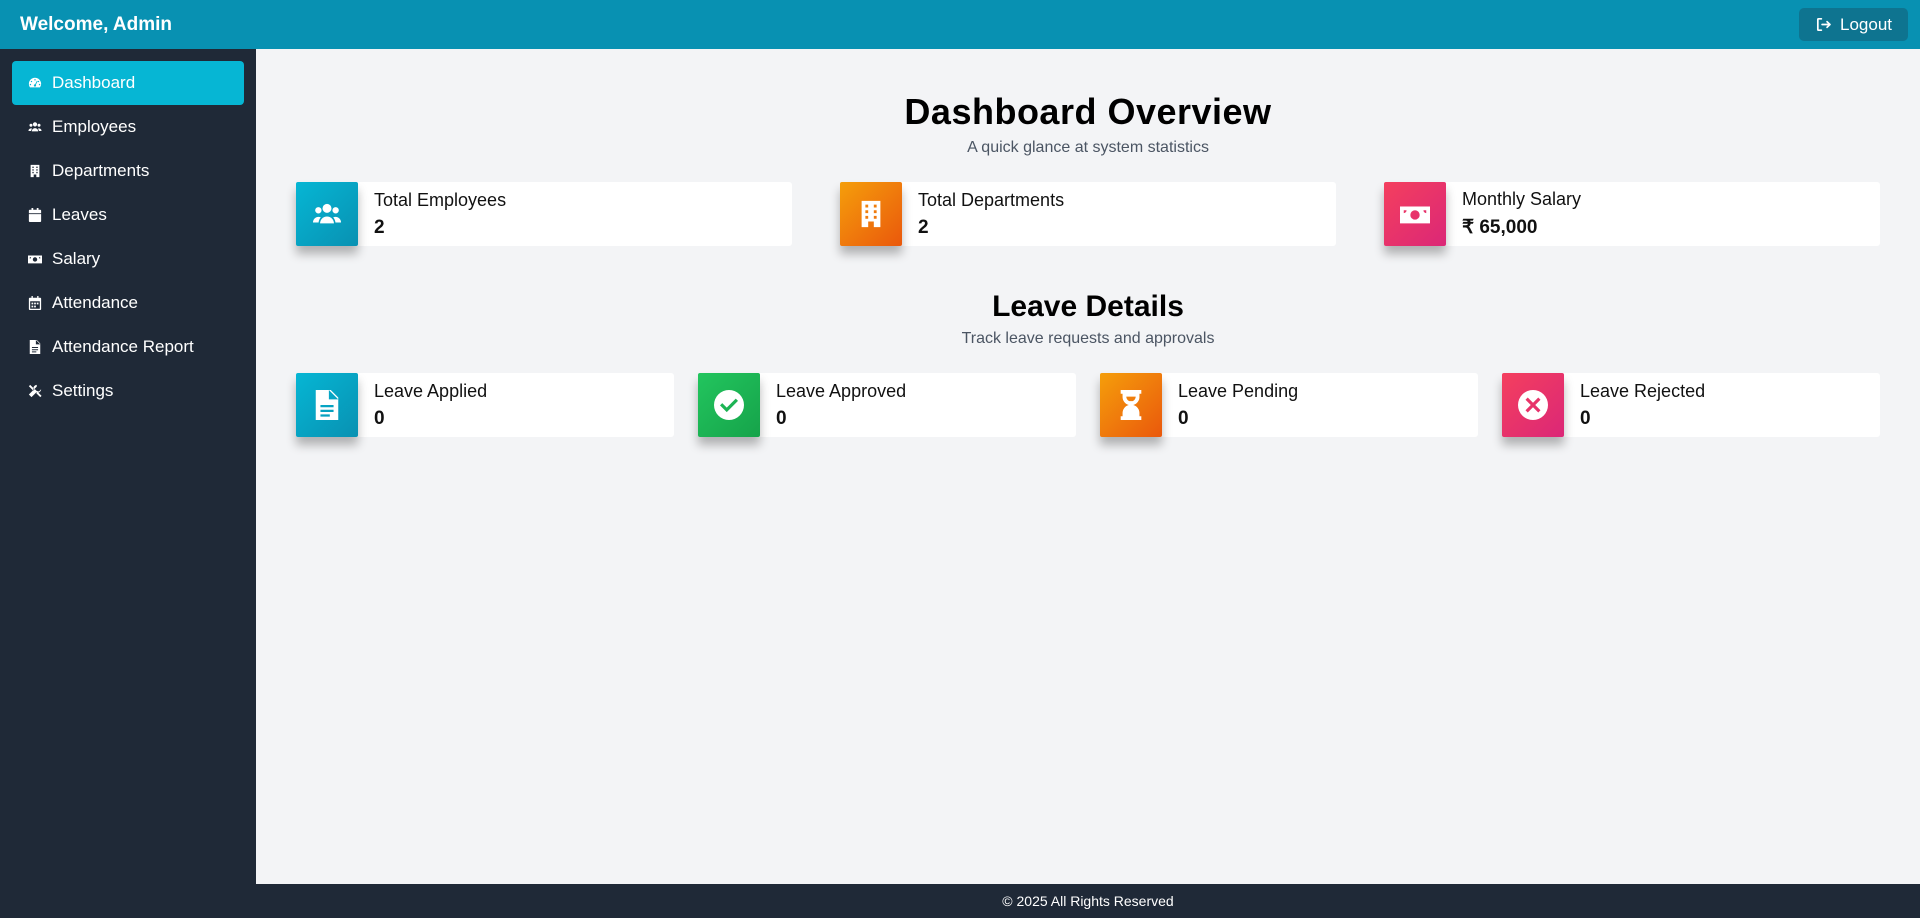 This screenshot has height=918, width=1920. What do you see at coordinates (35, 82) in the screenshot?
I see `dashboard-icon` at bounding box center [35, 82].